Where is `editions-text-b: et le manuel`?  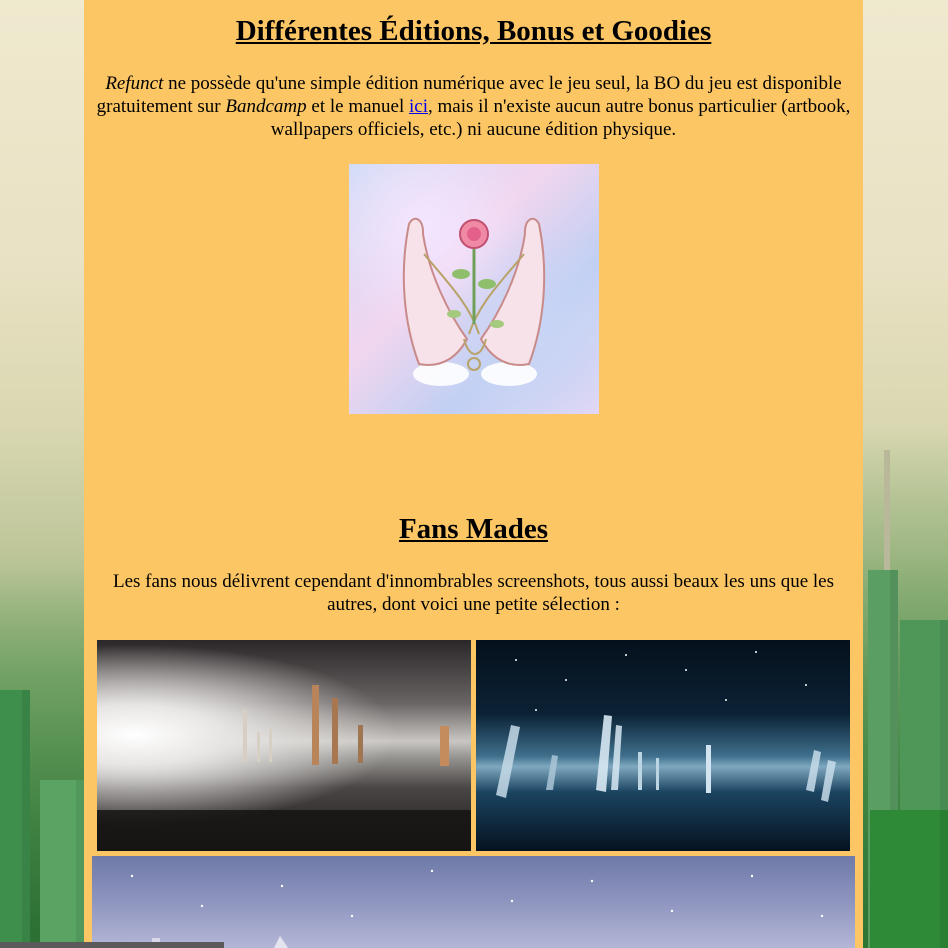
editions-text-b: et le manuel is located at coordinates (357, 106).